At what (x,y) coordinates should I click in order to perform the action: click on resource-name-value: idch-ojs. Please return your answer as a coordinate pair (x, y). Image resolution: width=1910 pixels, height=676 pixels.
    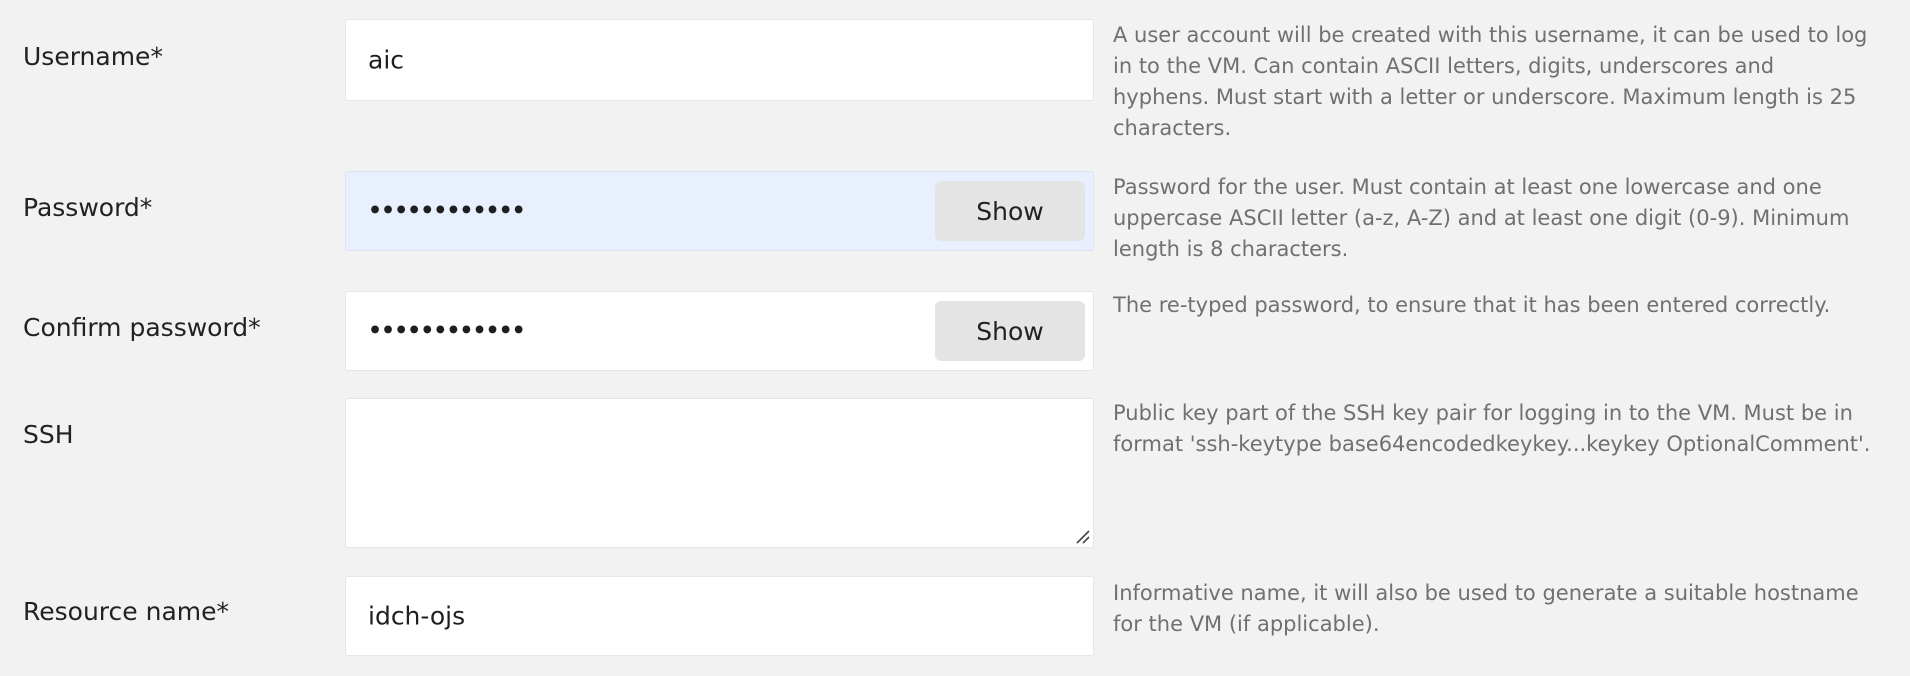
    Looking at the image, I should click on (417, 616).